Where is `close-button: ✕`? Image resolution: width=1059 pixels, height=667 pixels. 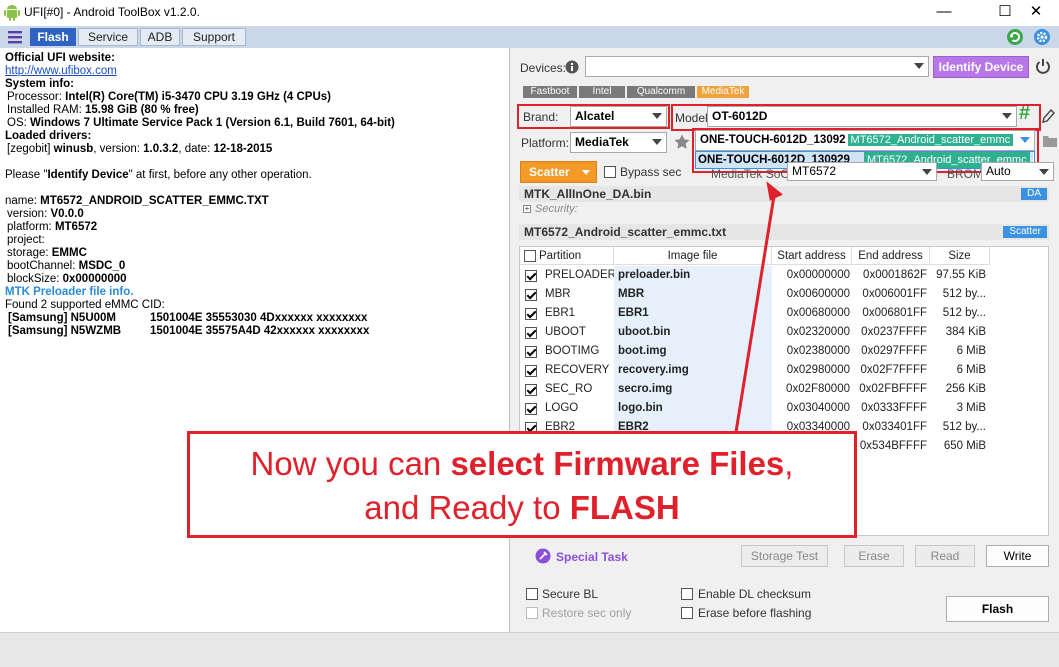 close-button: ✕ is located at coordinates (1036, 13).